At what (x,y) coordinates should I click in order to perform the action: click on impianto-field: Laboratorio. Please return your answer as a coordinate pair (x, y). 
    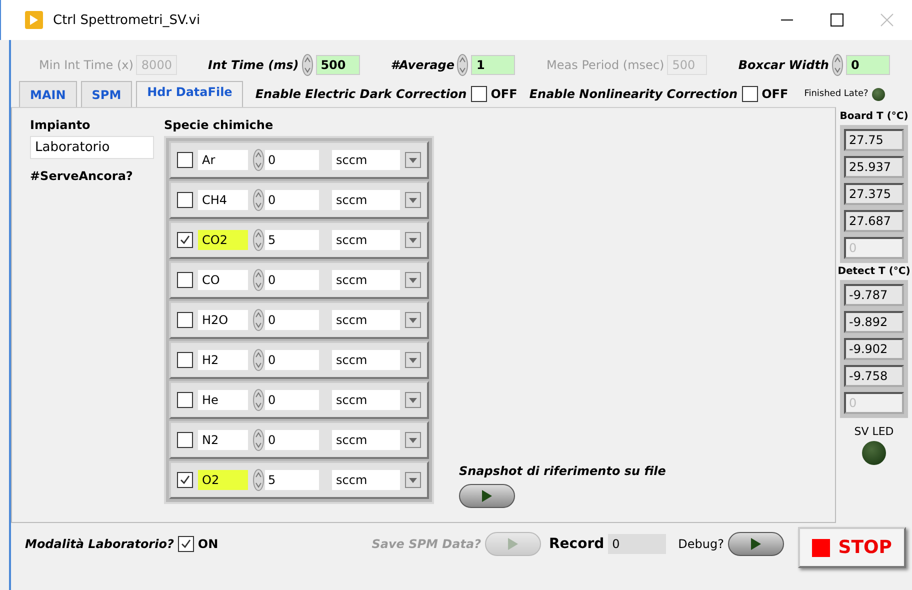
    Looking at the image, I should click on (92, 147).